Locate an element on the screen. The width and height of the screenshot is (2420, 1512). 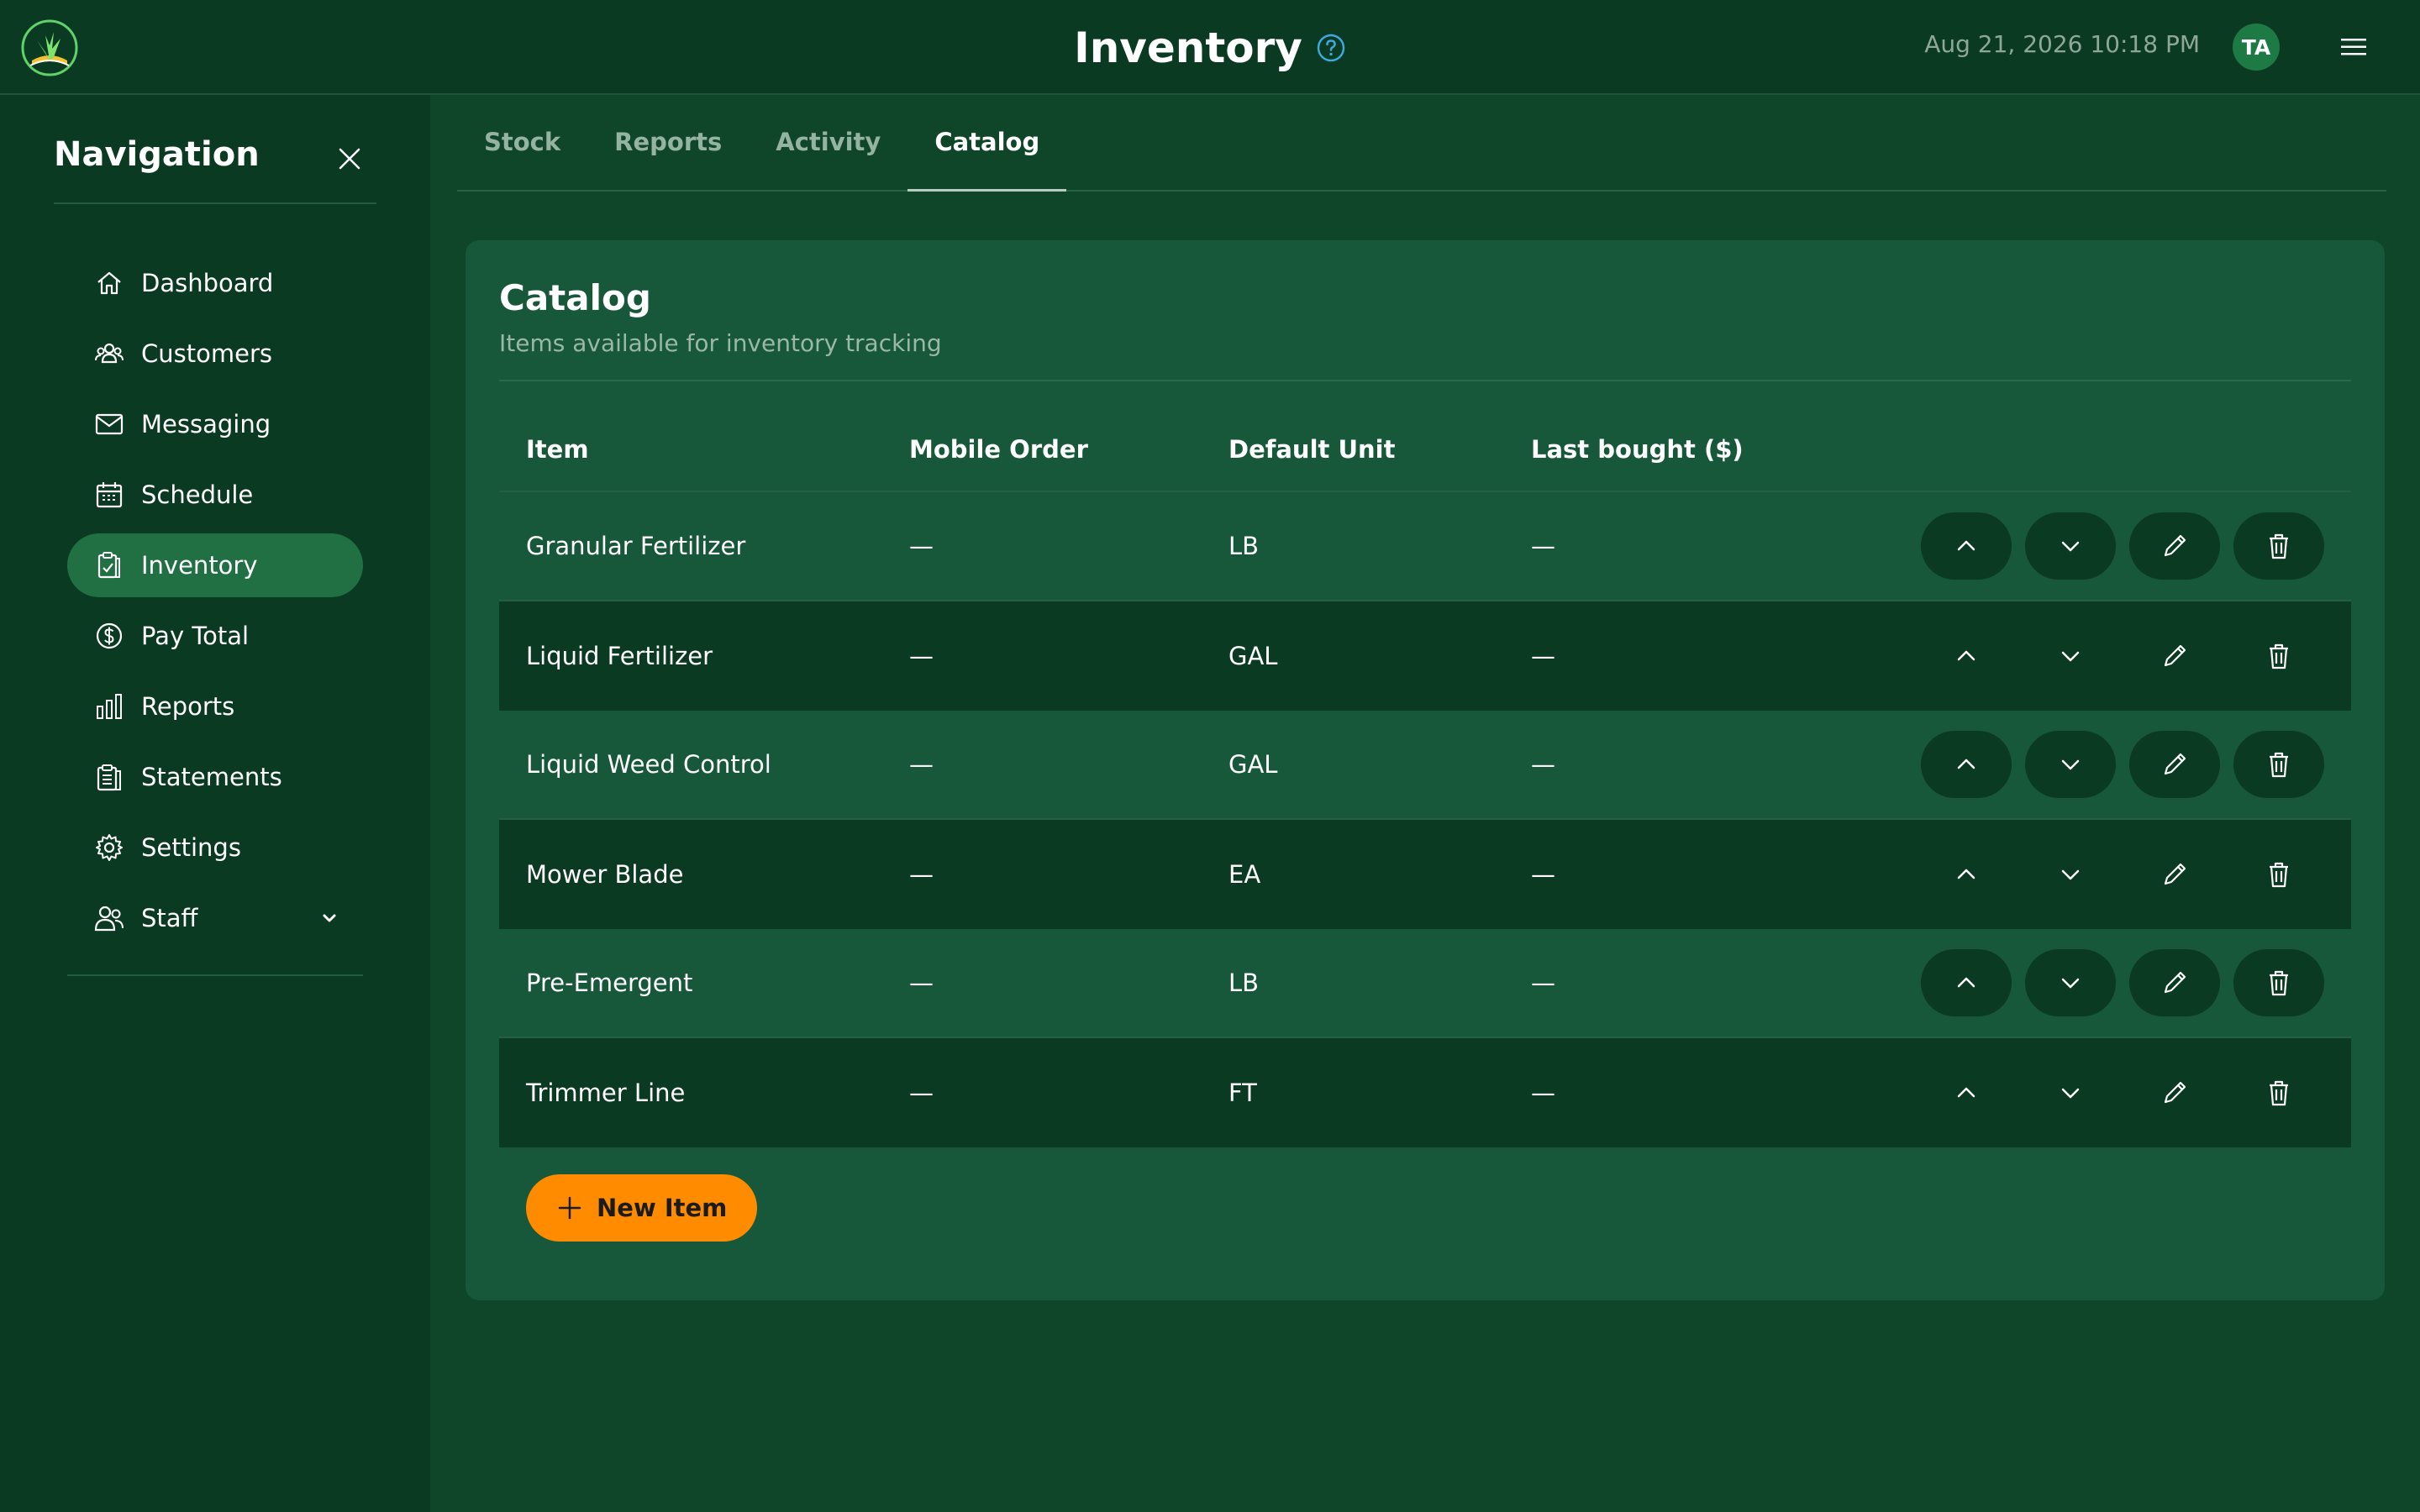
card-title: Catalog is located at coordinates (575, 297).